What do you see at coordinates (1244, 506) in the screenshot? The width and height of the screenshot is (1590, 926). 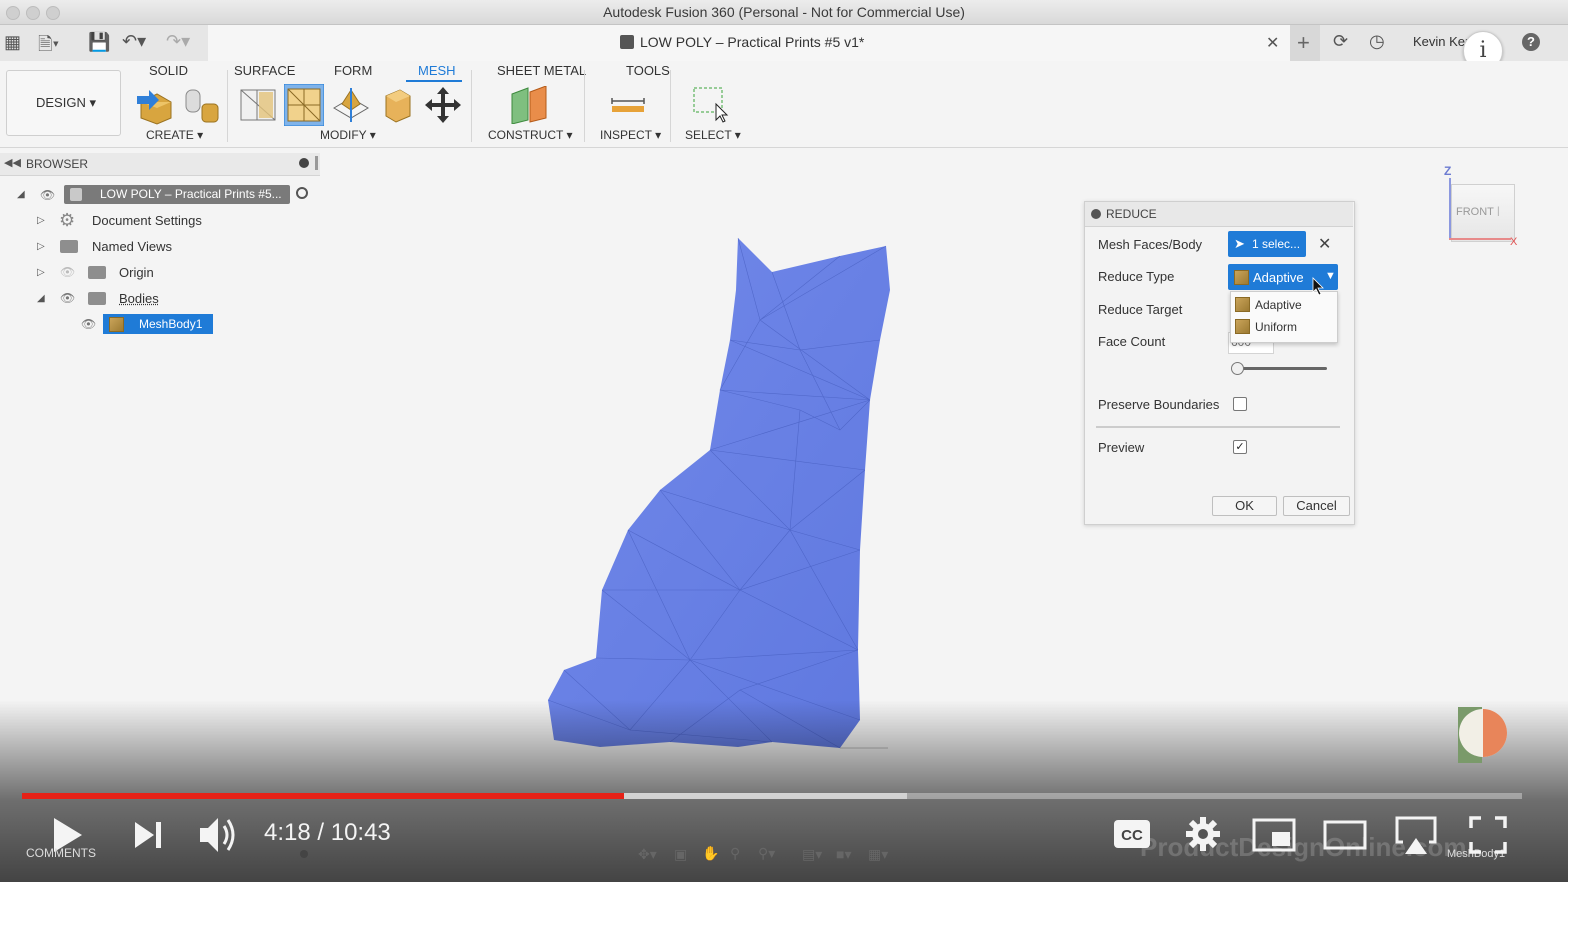 I see `ok-button: OK` at bounding box center [1244, 506].